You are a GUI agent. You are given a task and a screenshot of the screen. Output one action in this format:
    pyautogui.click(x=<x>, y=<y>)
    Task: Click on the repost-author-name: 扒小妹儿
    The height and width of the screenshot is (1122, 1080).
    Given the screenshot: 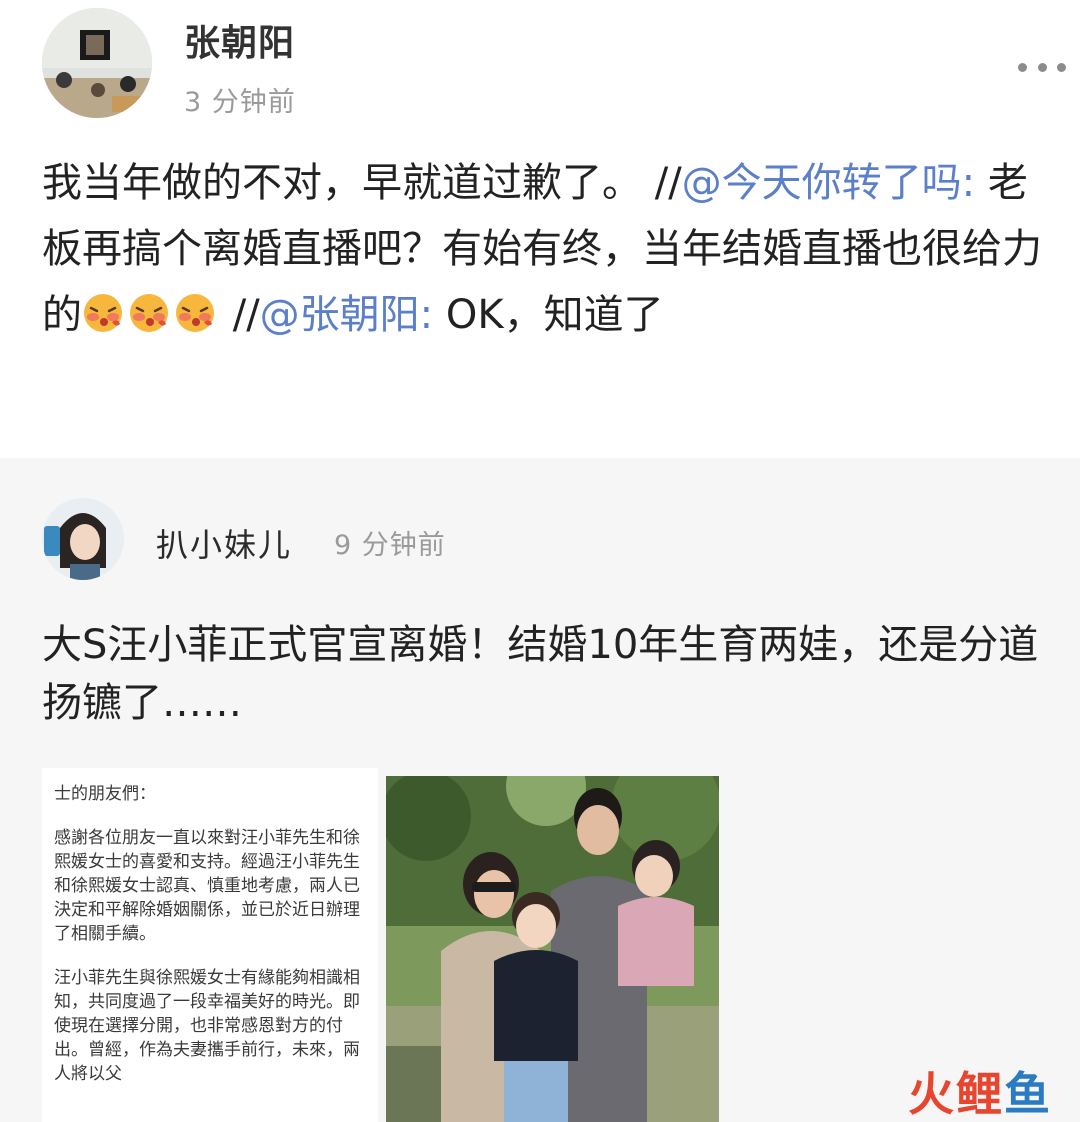 What is the action you would take?
    pyautogui.click(x=224, y=543)
    